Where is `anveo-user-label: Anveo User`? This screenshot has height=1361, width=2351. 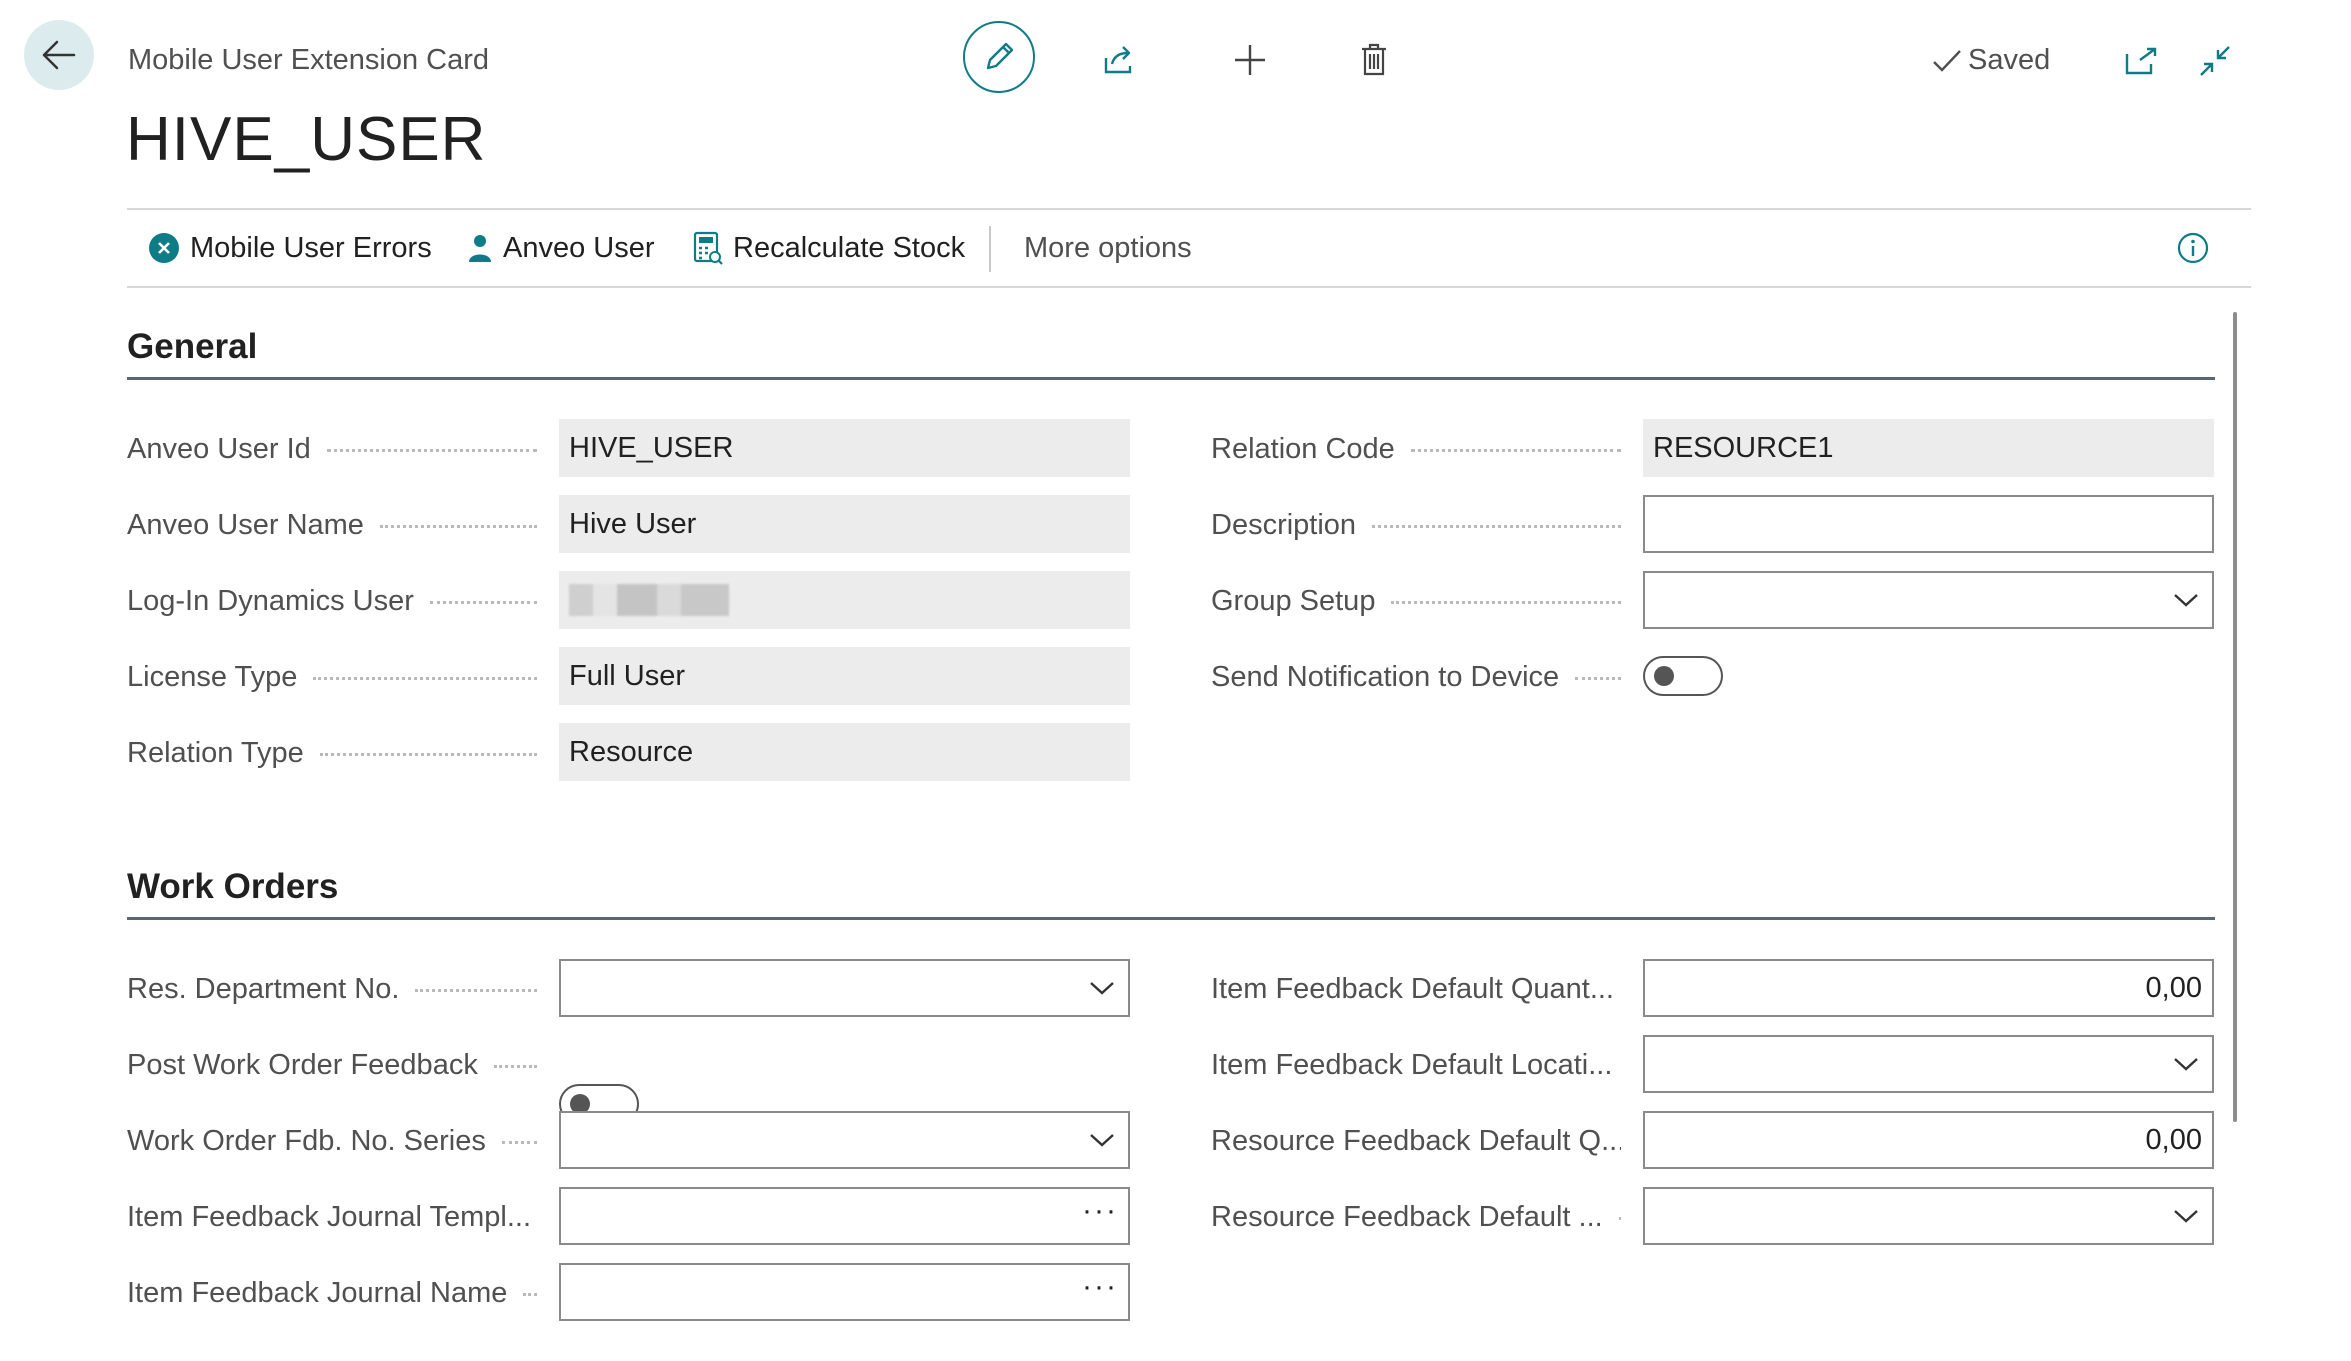 anveo-user-label: Anveo User is located at coordinates (579, 247).